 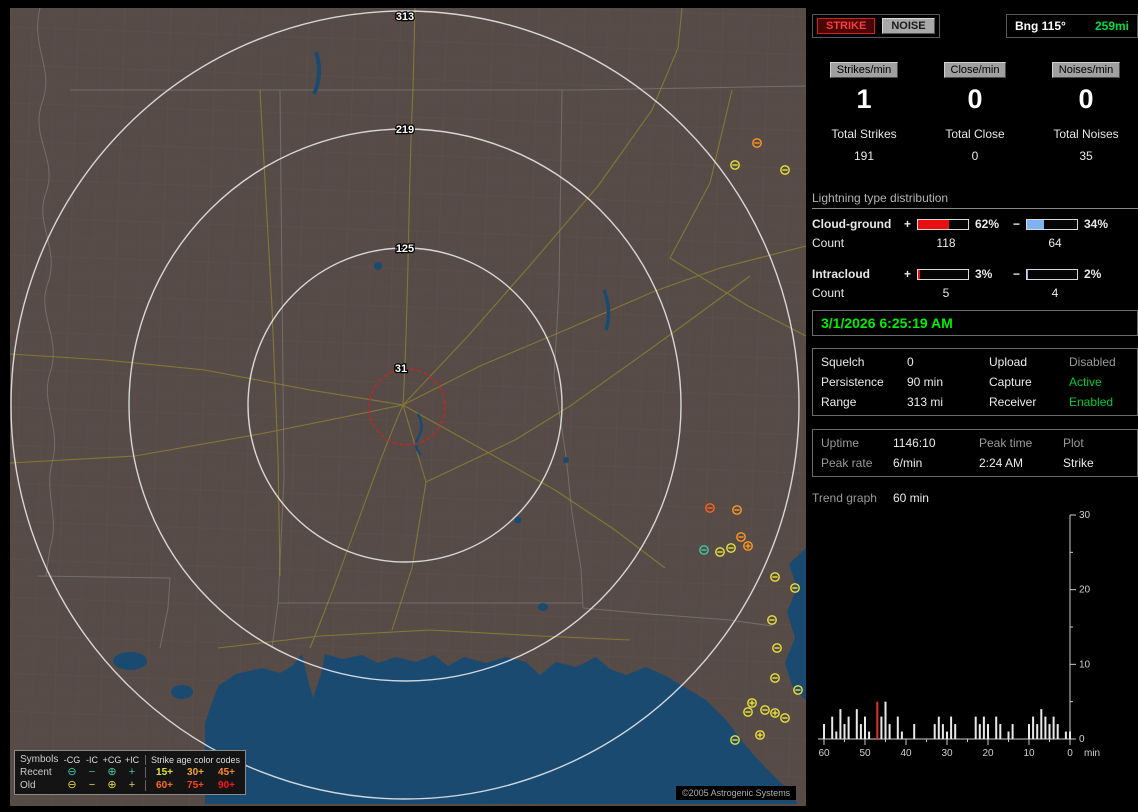 I want to click on plot-label: Plot, so click(x=1073, y=443).